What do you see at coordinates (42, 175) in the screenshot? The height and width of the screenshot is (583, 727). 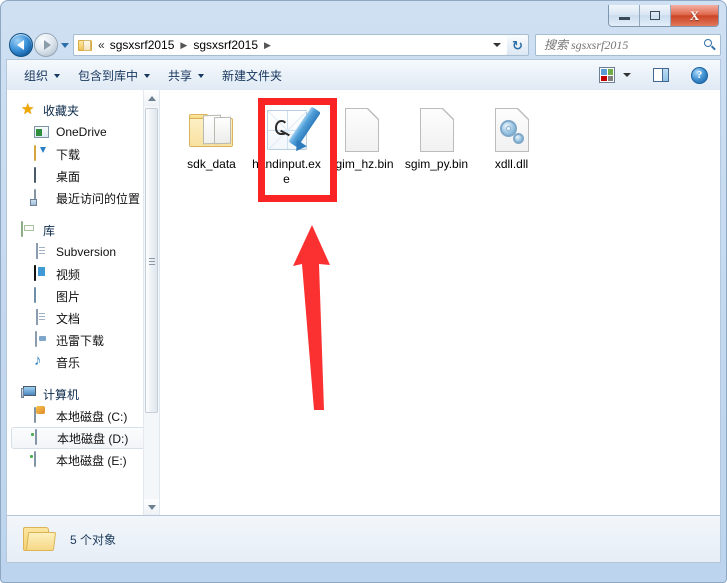 I see `desktop-icon` at bounding box center [42, 175].